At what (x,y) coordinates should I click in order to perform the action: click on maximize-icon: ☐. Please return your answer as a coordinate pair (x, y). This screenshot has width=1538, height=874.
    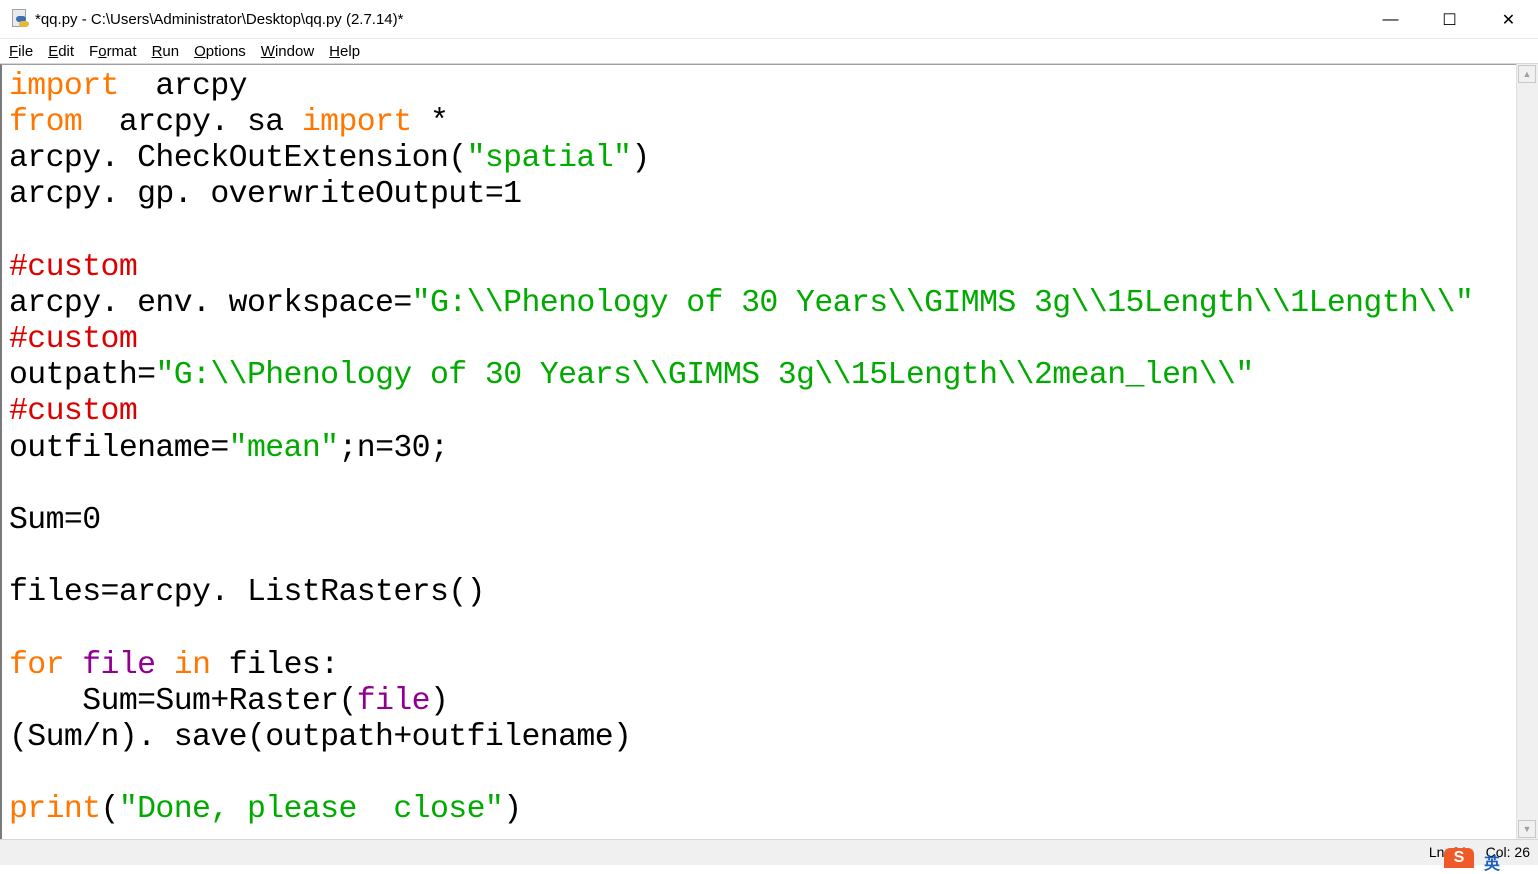
    Looking at the image, I should click on (1449, 20).